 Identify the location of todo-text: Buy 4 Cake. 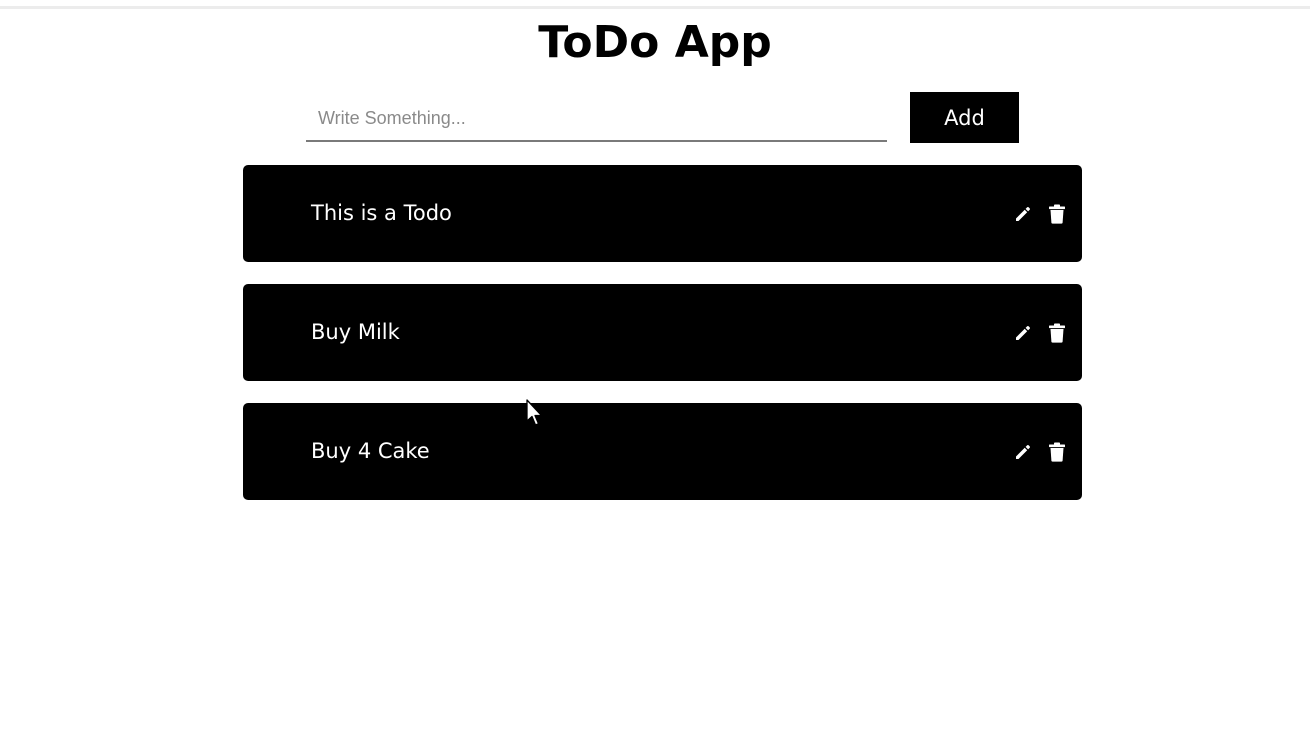
(370, 451).